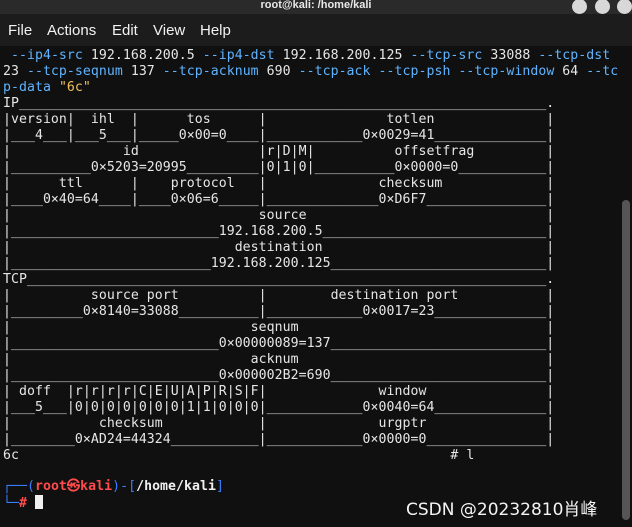 Image resolution: width=632 pixels, height=527 pixels. What do you see at coordinates (342, 55) in the screenshot?
I see `command-token: 192.168.200.125` at bounding box center [342, 55].